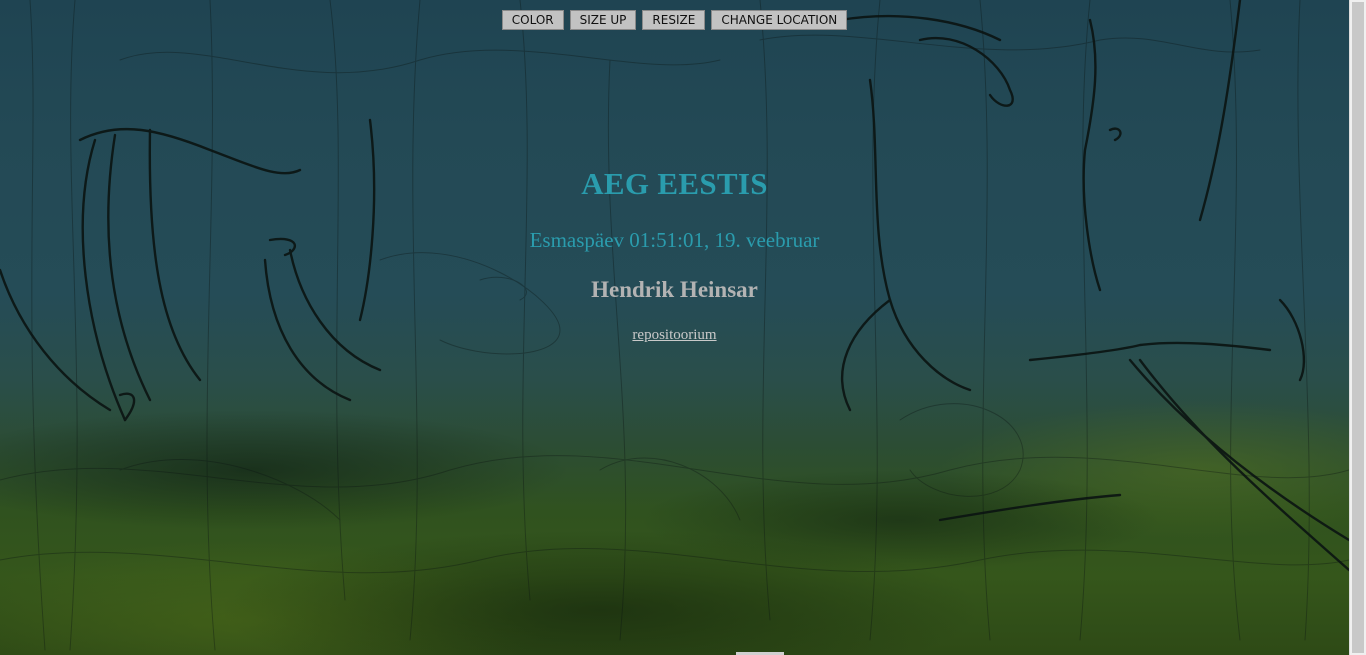  I want to click on resize-button: RESIZE, so click(674, 20).